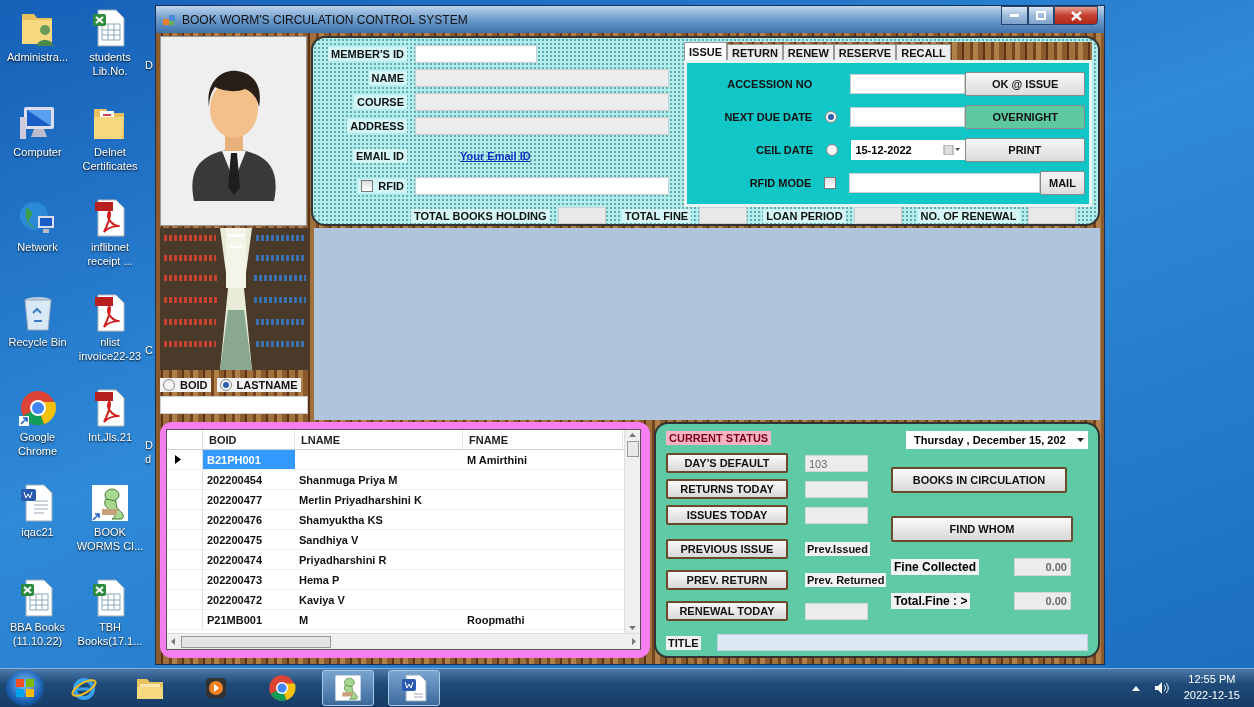 This screenshot has height=707, width=1254. Describe the element at coordinates (1211, 688) in the screenshot. I see `clock: 12:55 PM 2022-12-15` at that location.